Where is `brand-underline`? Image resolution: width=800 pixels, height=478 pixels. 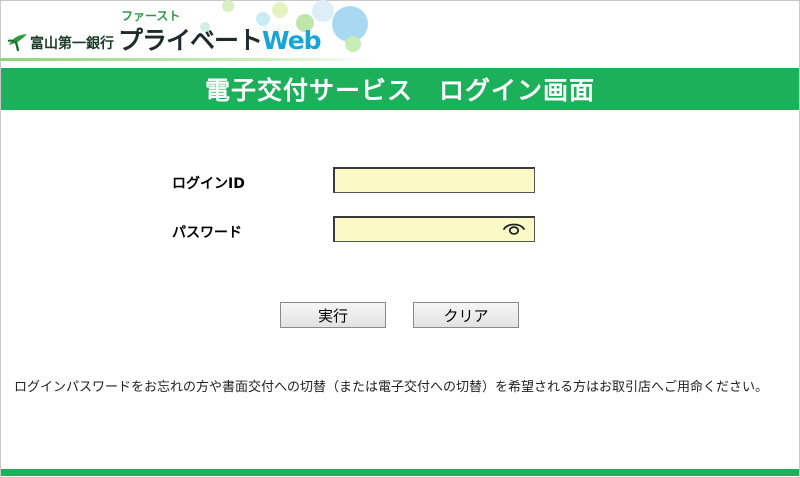
brand-underline is located at coordinates (187, 59).